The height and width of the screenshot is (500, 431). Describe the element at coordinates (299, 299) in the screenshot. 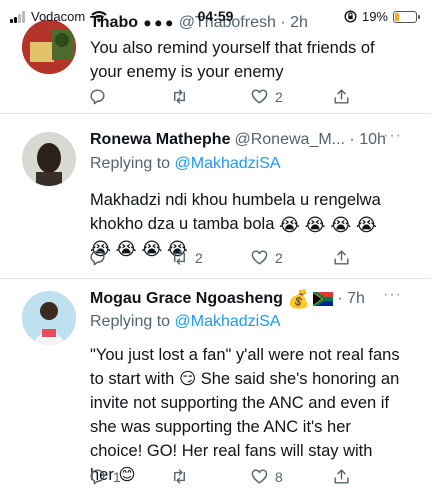

I see `money-bag-emoji: 💰` at that location.